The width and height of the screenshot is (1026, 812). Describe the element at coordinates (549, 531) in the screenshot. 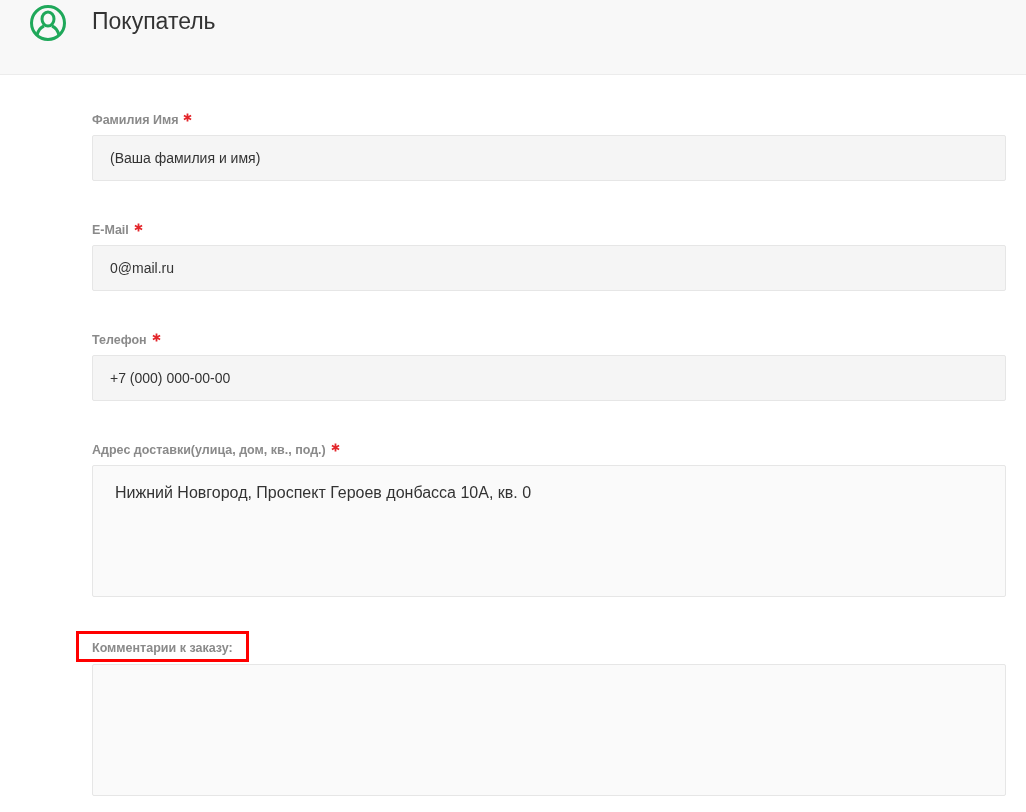

I see `textarea-field: Нижний Новгород, Проспект Героев донбасса 10А, кв. 0` at that location.